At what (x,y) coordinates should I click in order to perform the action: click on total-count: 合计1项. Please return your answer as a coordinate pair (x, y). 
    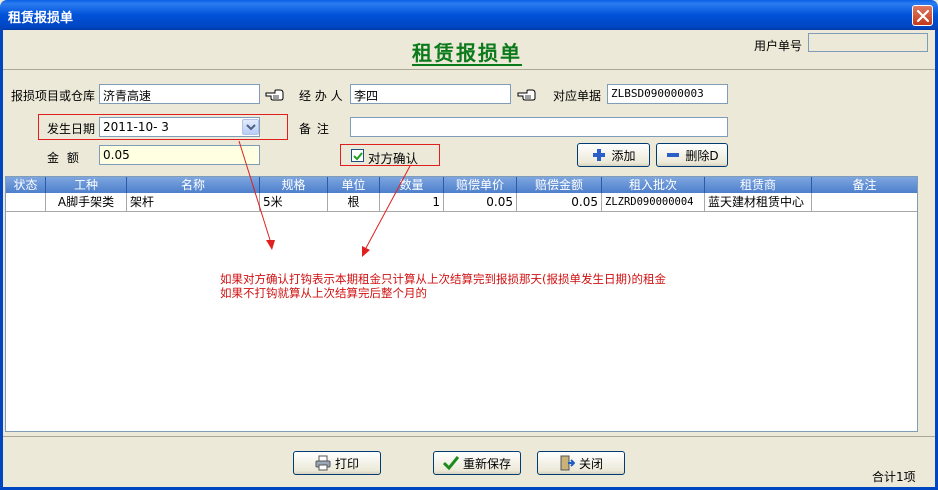
    Looking at the image, I should click on (894, 477).